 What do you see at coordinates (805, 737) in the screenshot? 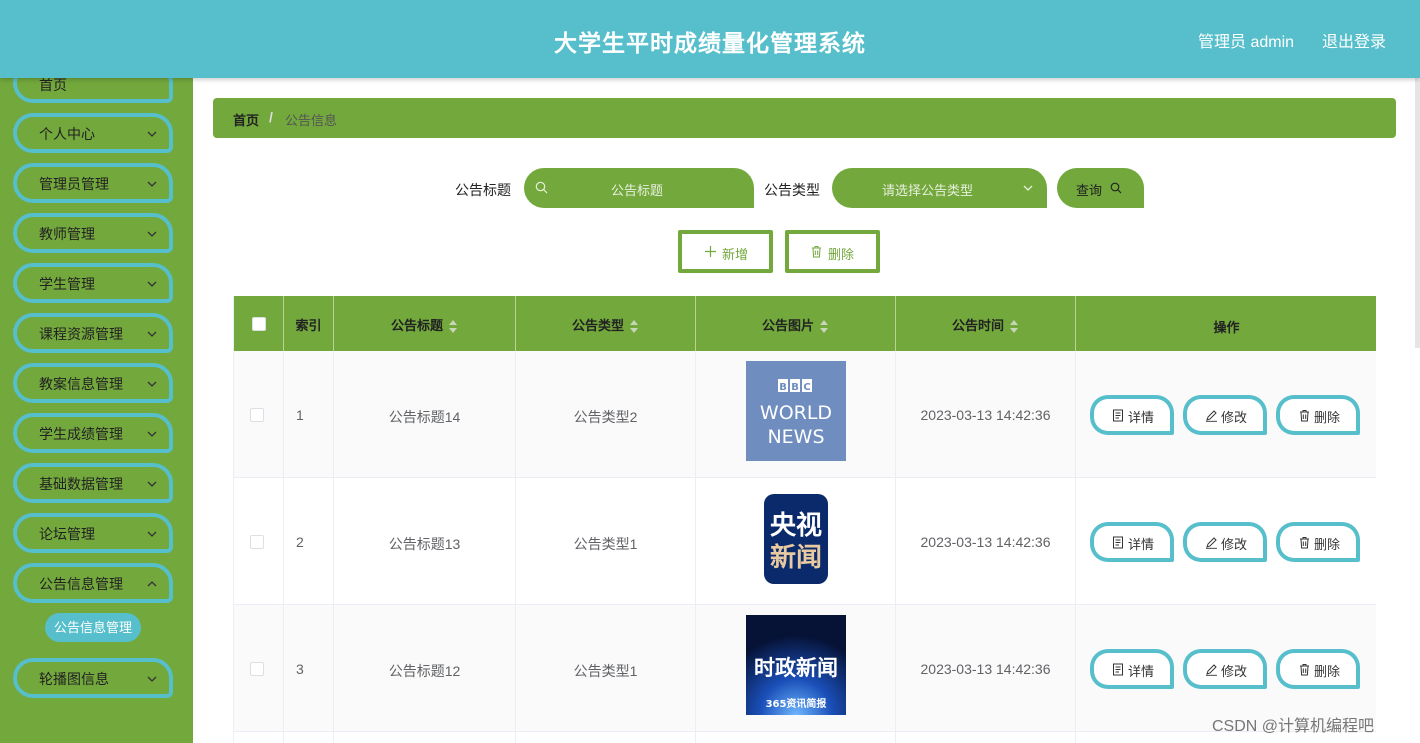
I see `table-row` at bounding box center [805, 737].